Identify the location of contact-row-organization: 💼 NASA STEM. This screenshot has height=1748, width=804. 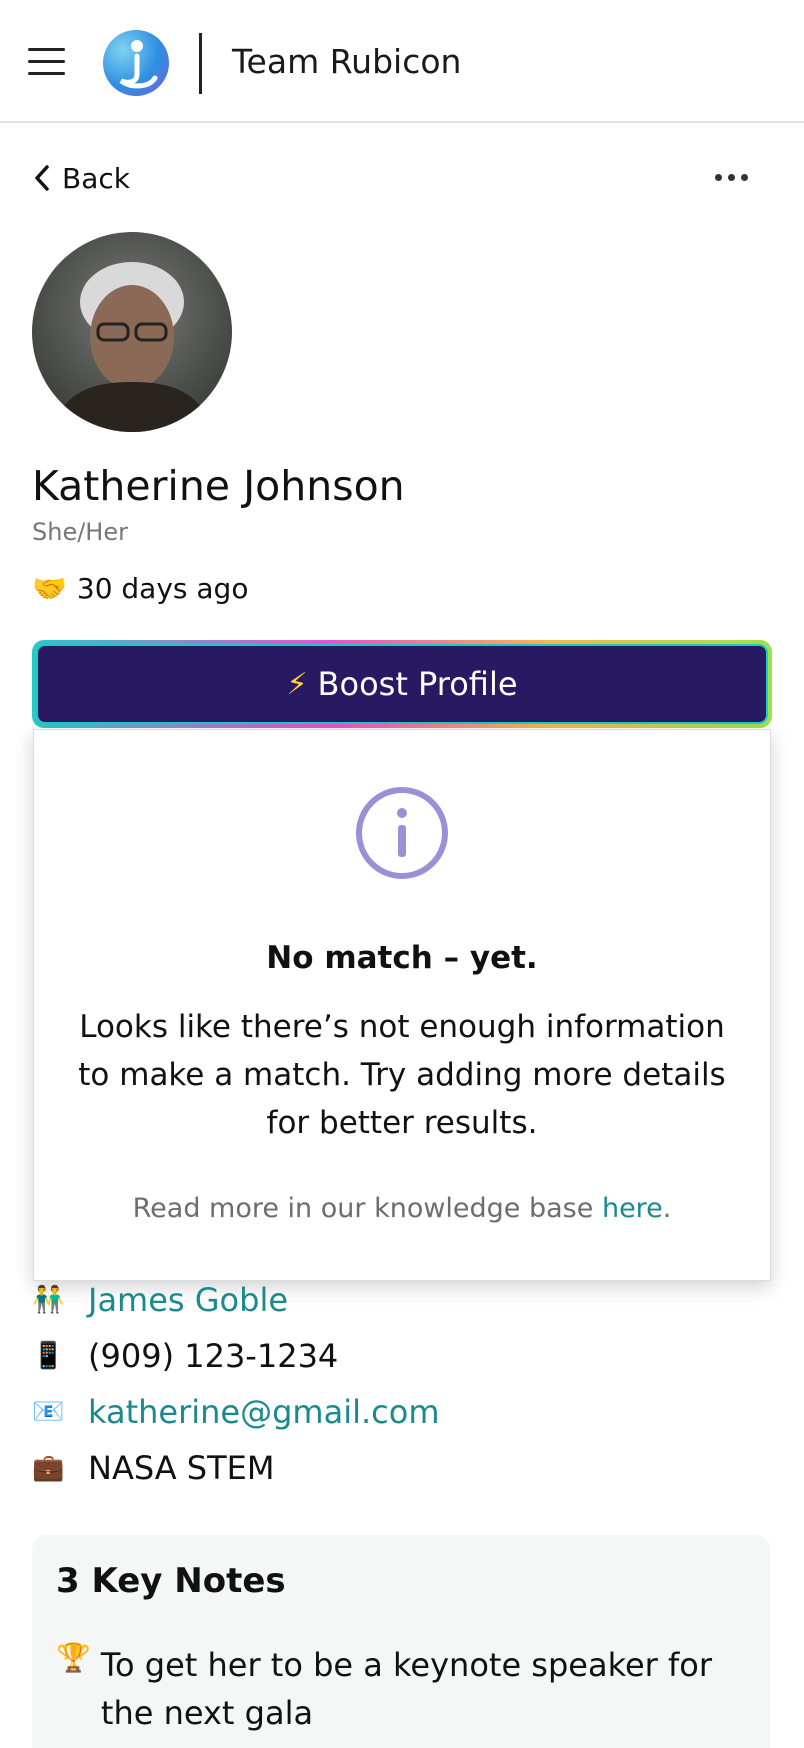
(153, 1468).